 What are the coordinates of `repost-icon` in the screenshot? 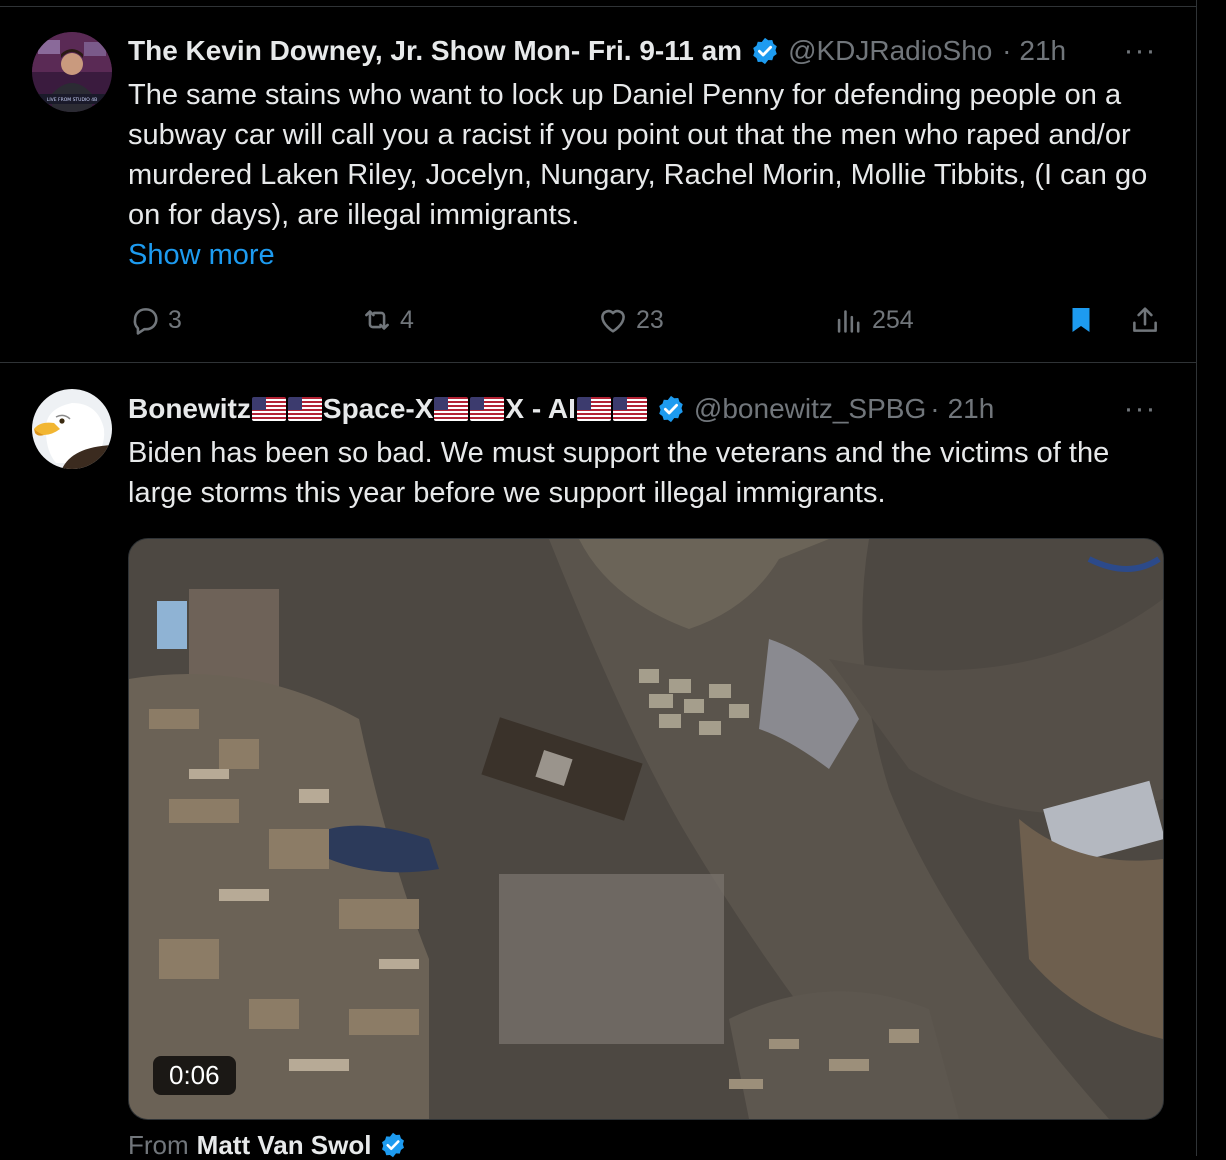 It's located at (377, 320).